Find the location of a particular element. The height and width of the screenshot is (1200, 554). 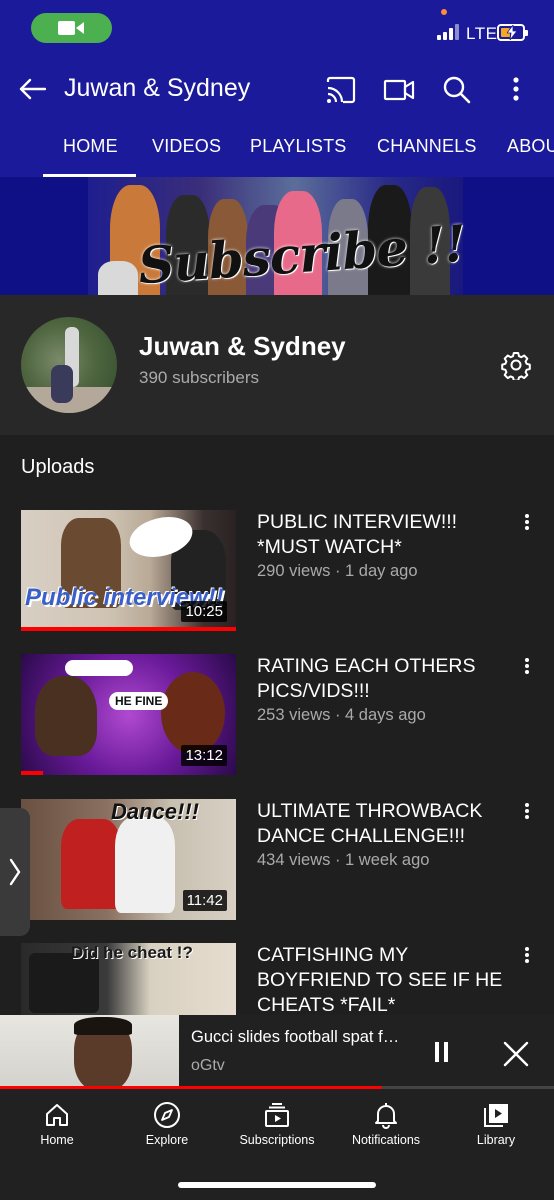

nav-label: Library is located at coordinates (496, 1140).